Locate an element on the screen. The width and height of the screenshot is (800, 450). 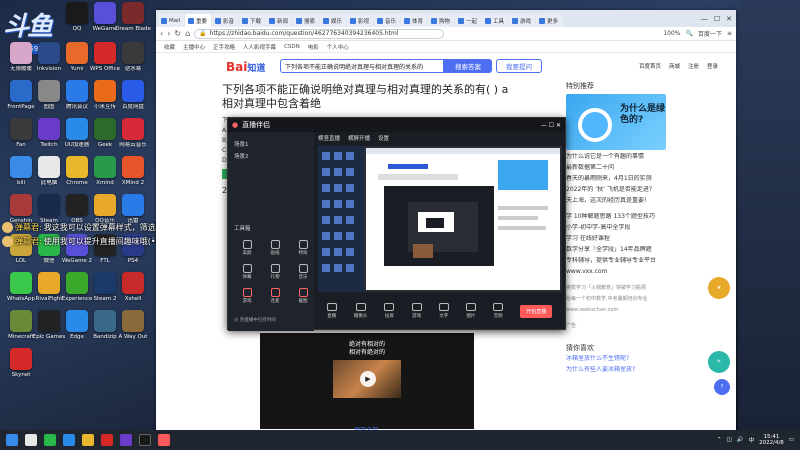
volume-icon: 🔊 is located at coordinates (740, 440).